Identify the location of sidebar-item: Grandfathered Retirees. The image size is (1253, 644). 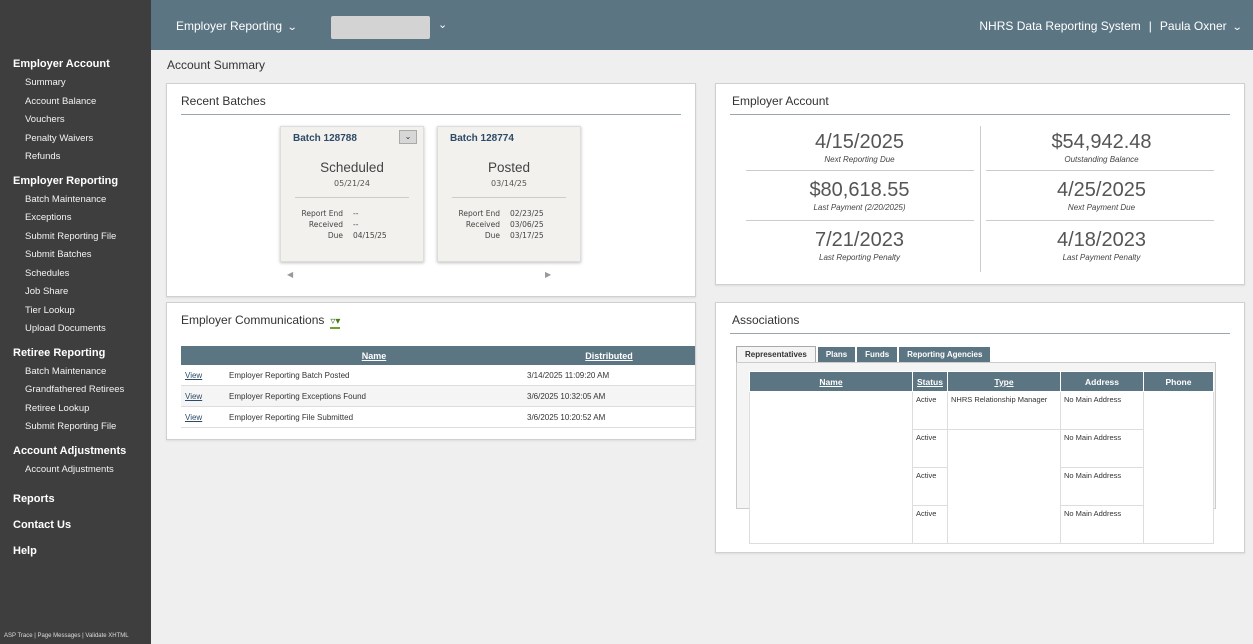
(75, 390).